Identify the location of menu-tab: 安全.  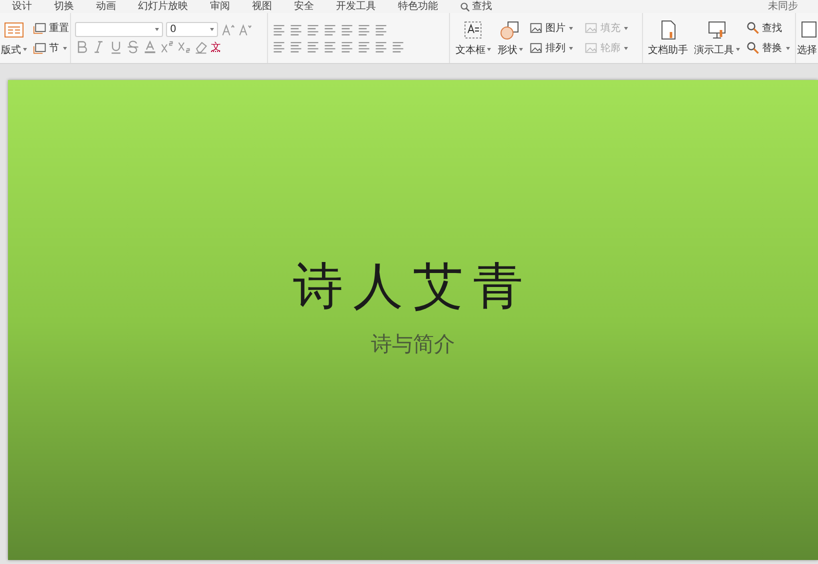
(304, 6).